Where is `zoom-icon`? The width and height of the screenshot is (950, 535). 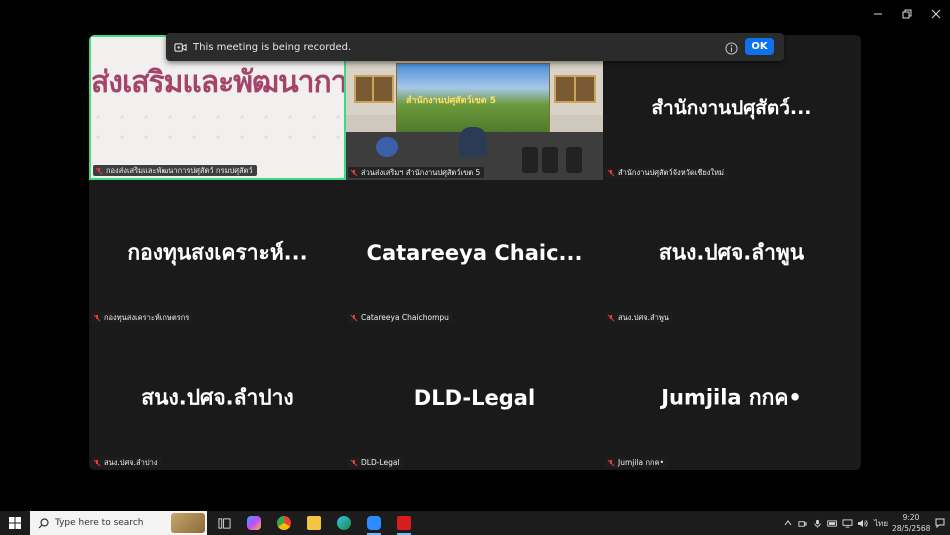
zoom-icon is located at coordinates (374, 523).